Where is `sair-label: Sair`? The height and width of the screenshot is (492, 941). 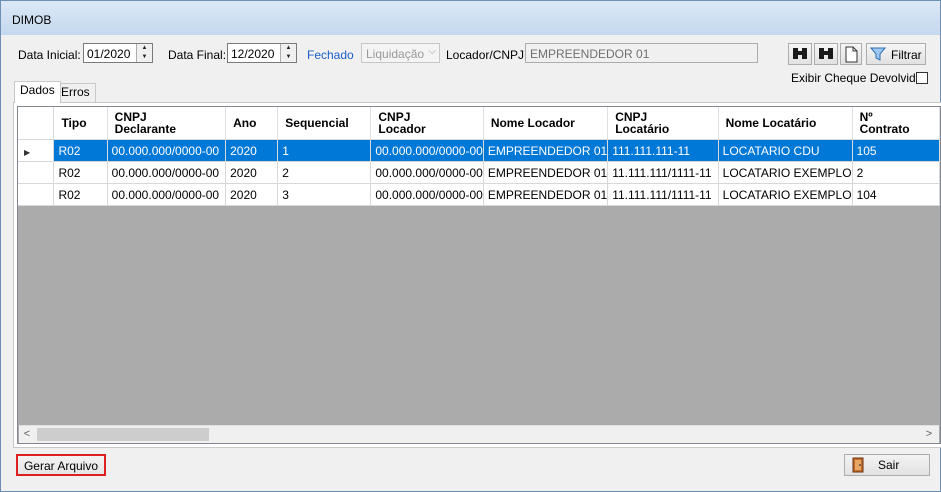 sair-label: Sair is located at coordinates (889, 465).